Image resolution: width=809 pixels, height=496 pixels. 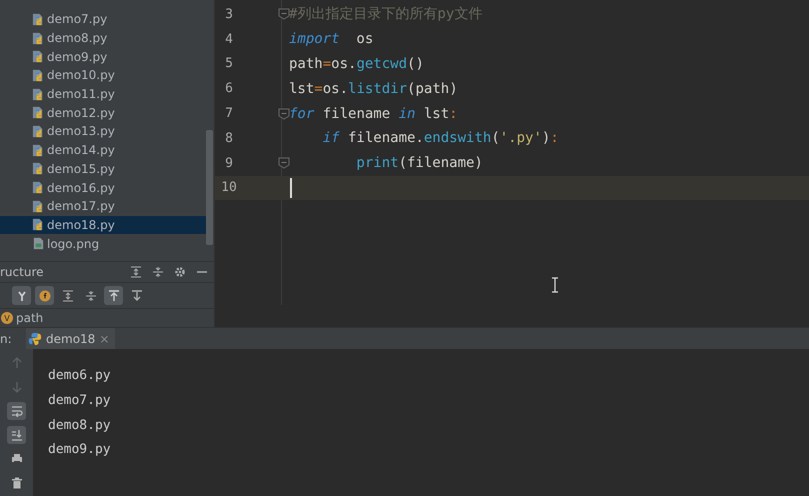 I want to click on file-tree-item: demo10.py, so click(x=103, y=75).